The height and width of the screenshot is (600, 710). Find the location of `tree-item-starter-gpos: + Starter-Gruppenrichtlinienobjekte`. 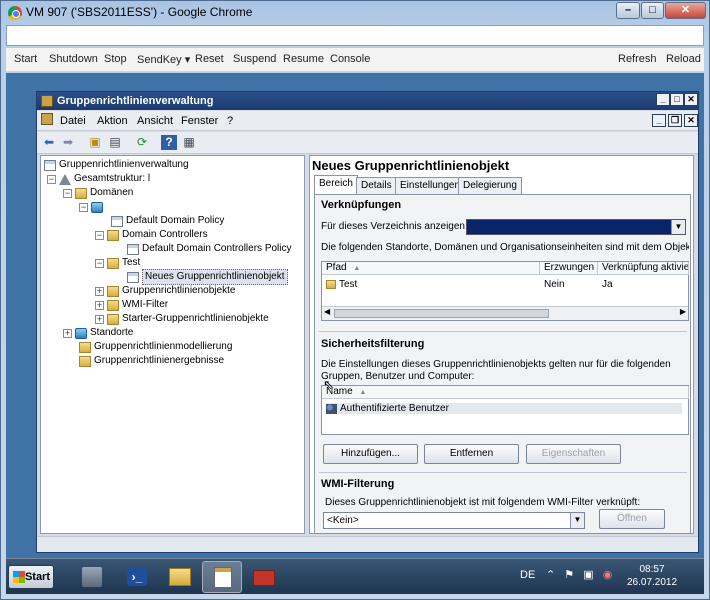

tree-item-starter-gpos: + Starter-Gruppenrichtlinienobjekte is located at coordinates (182, 319).